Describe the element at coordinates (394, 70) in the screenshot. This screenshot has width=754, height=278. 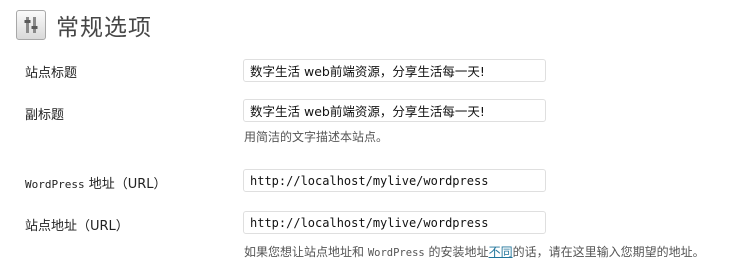
I see `site-title-input` at that location.